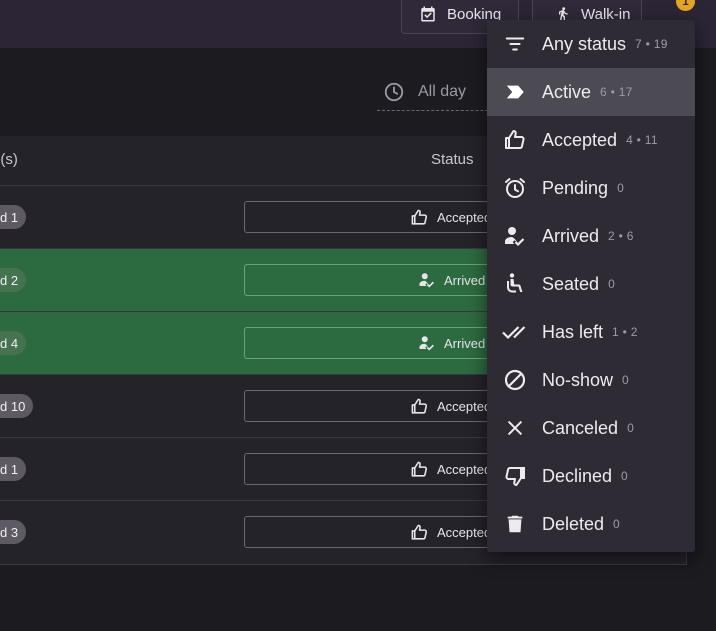 The width and height of the screenshot is (716, 631). I want to click on menu-item-deleted: Deleted 0, so click(591, 524).